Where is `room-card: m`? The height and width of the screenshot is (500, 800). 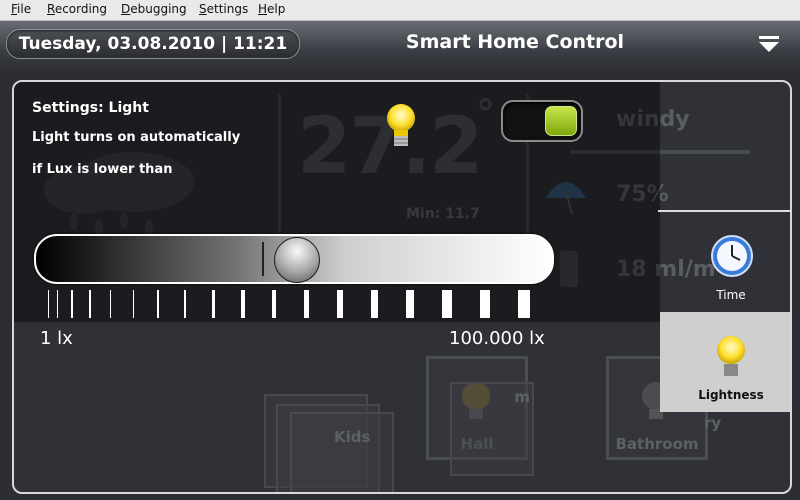 room-card: m is located at coordinates (492, 429).